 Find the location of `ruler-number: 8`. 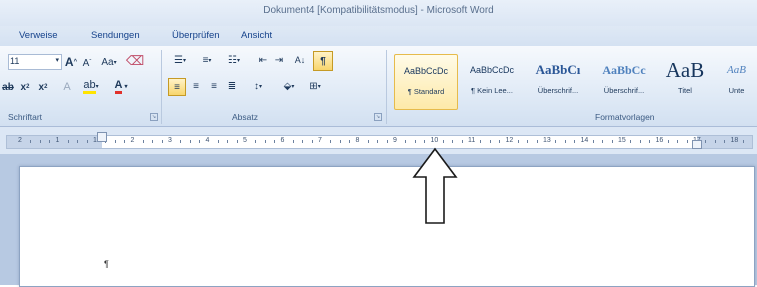

ruler-number: 8 is located at coordinates (357, 140).